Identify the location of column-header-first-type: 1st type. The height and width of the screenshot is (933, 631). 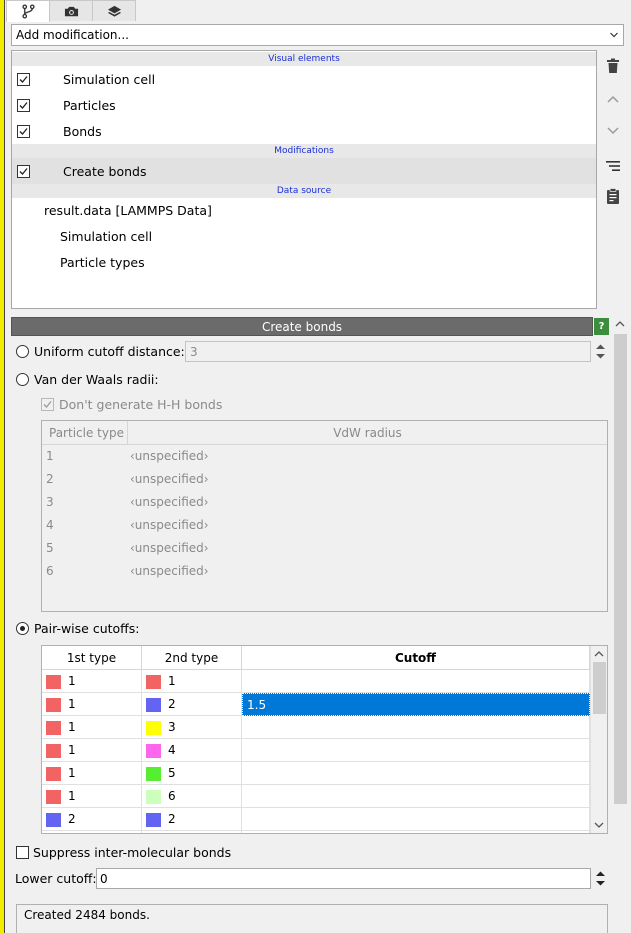
(92, 658).